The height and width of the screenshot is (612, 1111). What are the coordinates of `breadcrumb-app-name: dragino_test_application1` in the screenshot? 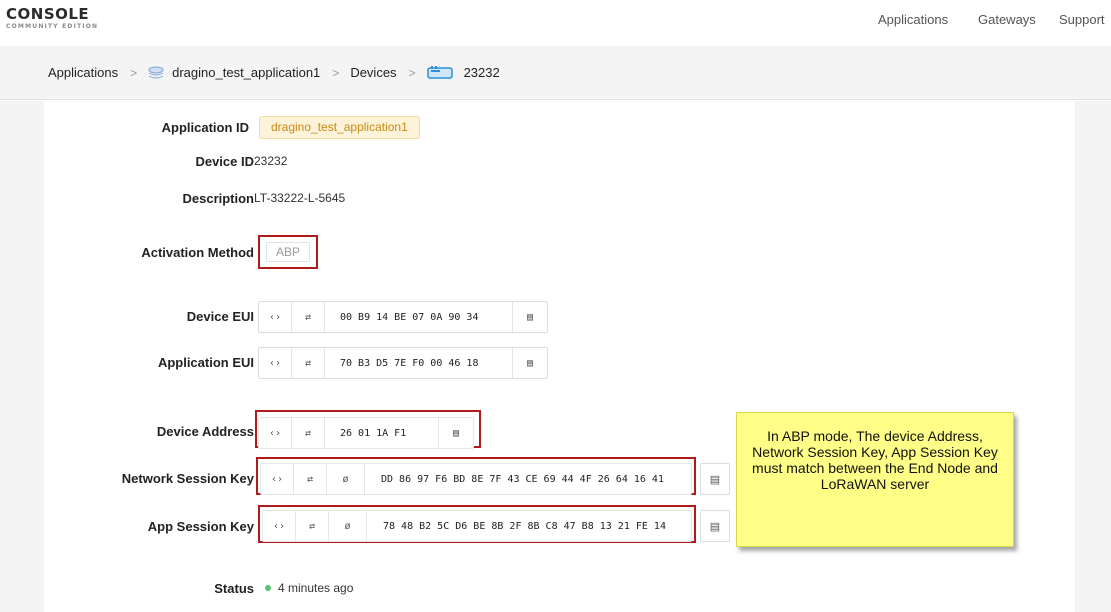 It's located at (246, 72).